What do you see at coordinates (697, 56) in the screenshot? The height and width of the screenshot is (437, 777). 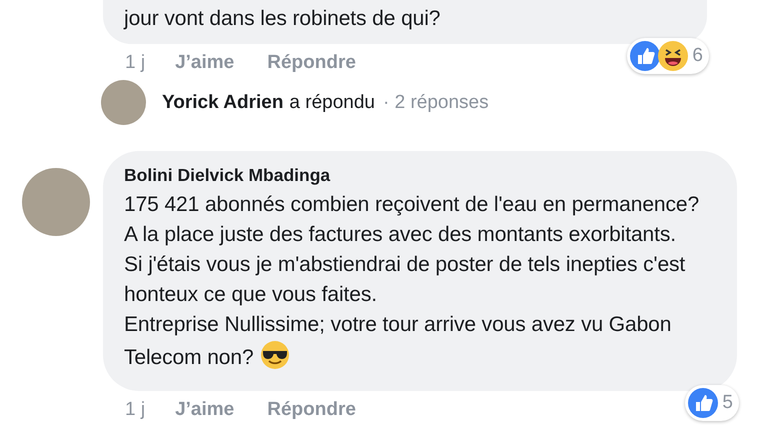 I see `reaction-number: 6` at bounding box center [697, 56].